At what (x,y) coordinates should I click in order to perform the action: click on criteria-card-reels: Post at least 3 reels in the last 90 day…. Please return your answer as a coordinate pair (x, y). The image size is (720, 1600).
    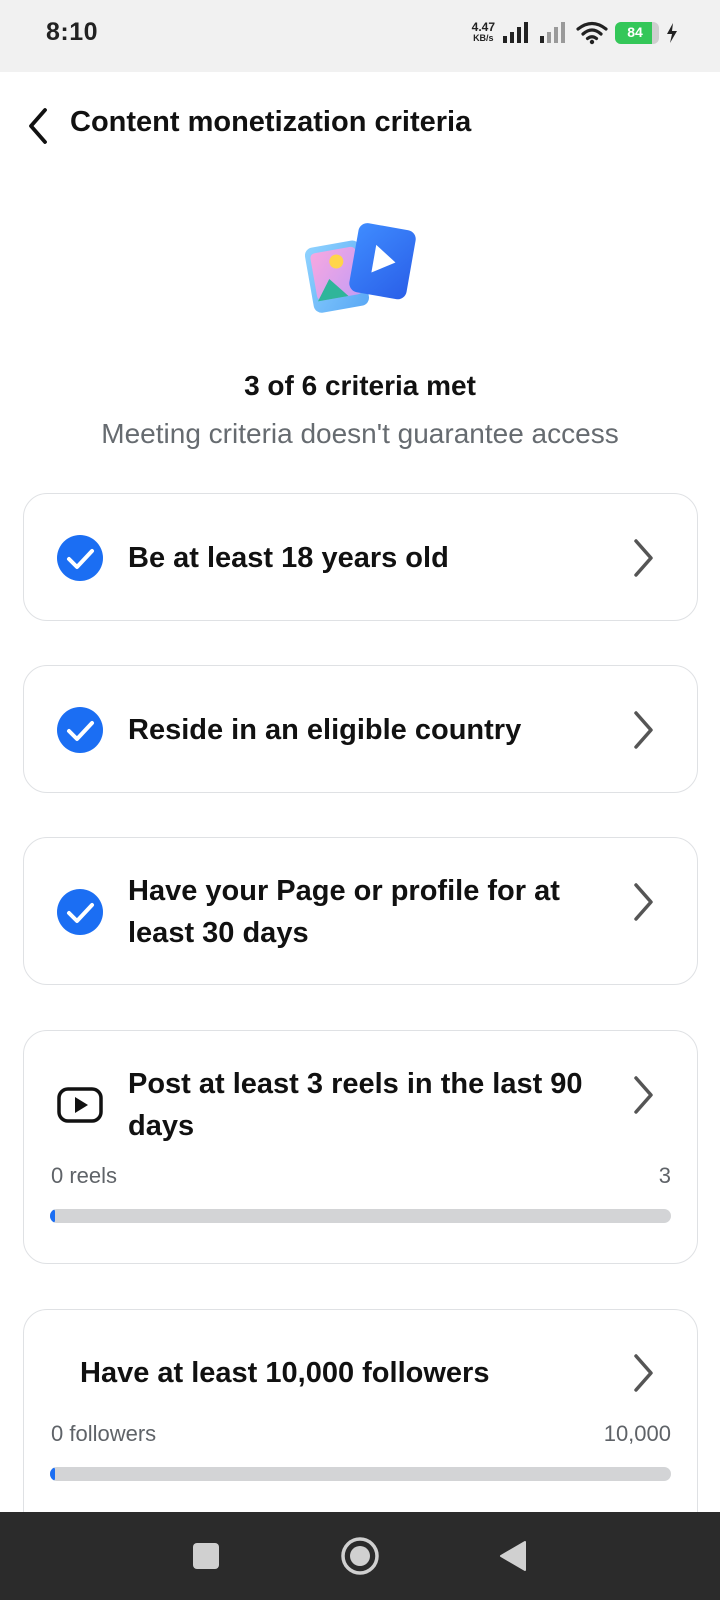
    Looking at the image, I should click on (360, 1147).